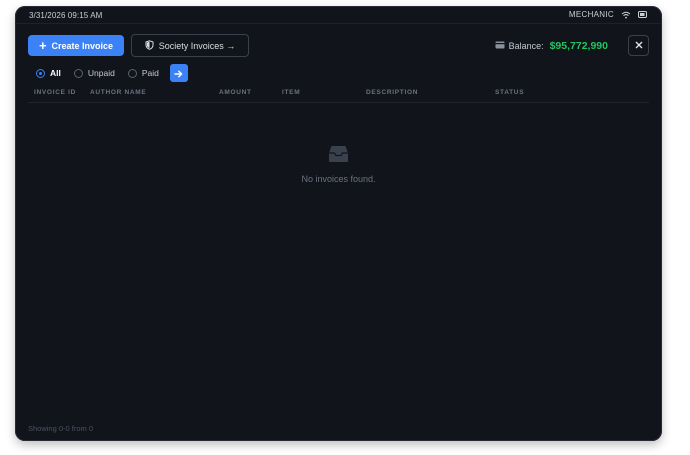 The image size is (690, 455). What do you see at coordinates (101, 73) in the screenshot?
I see `filter-unpaid-label: Unpaid` at bounding box center [101, 73].